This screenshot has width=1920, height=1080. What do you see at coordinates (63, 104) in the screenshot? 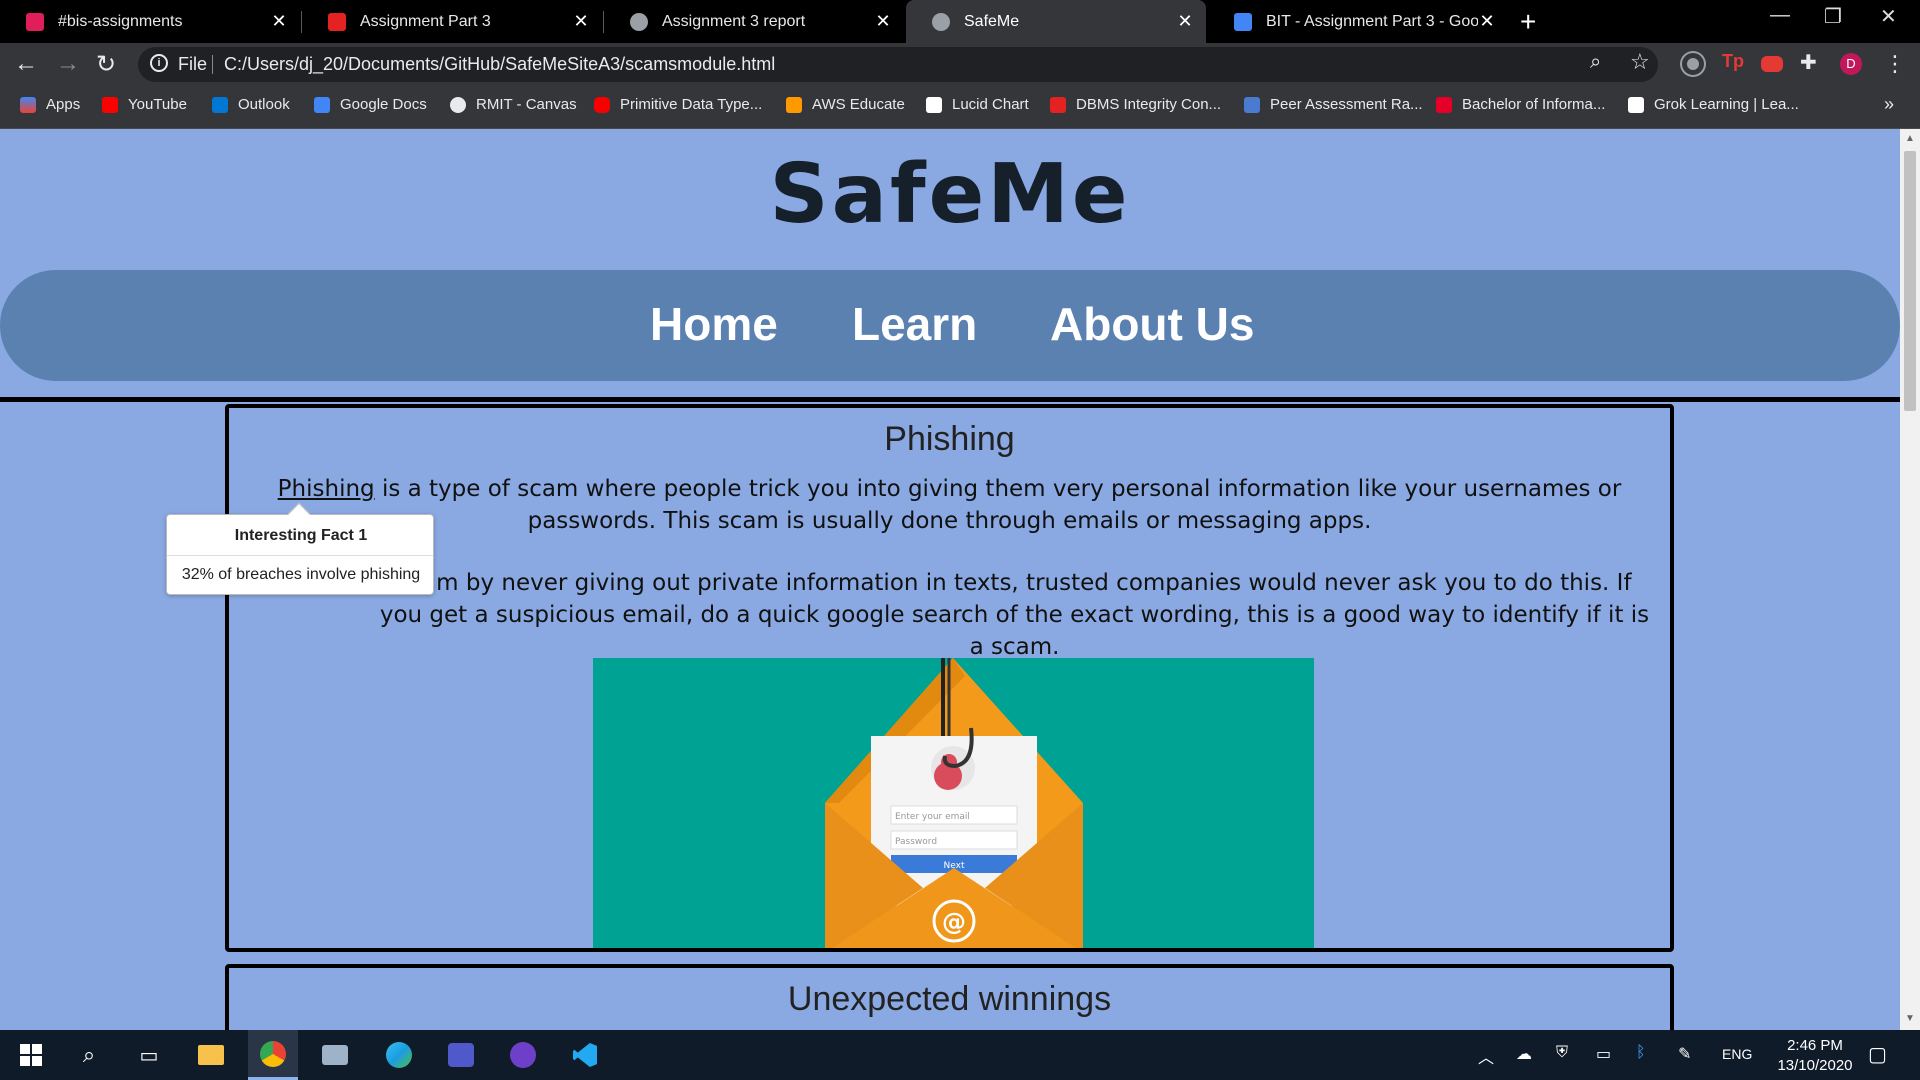
I see `bookmark-label: Apps` at bounding box center [63, 104].